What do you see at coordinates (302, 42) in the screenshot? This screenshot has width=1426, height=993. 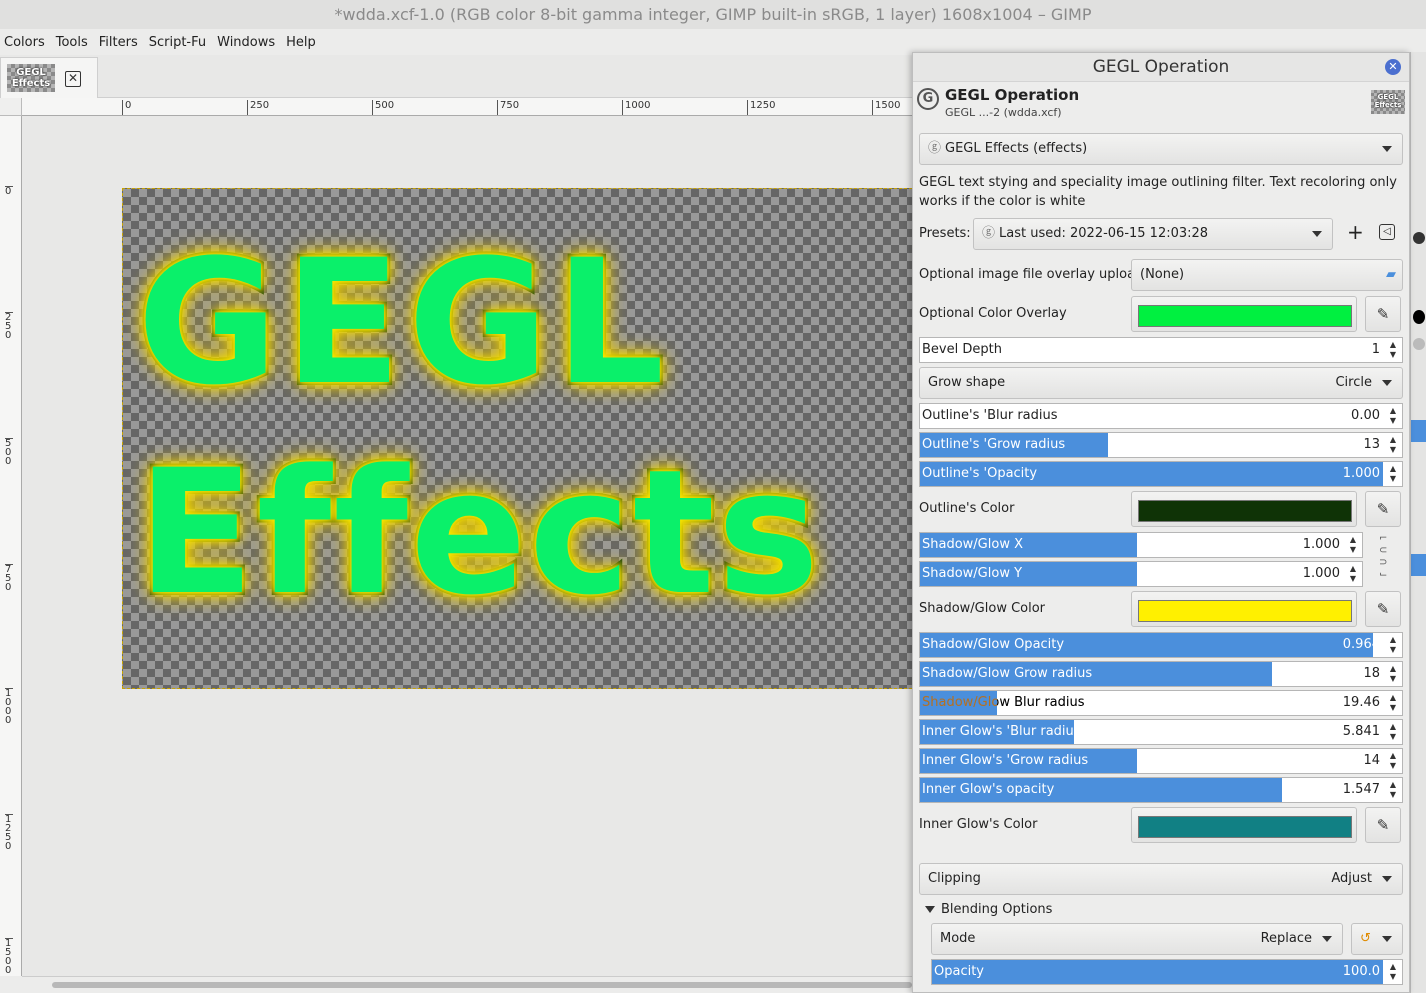 I see `menu-help: Help` at bounding box center [302, 42].